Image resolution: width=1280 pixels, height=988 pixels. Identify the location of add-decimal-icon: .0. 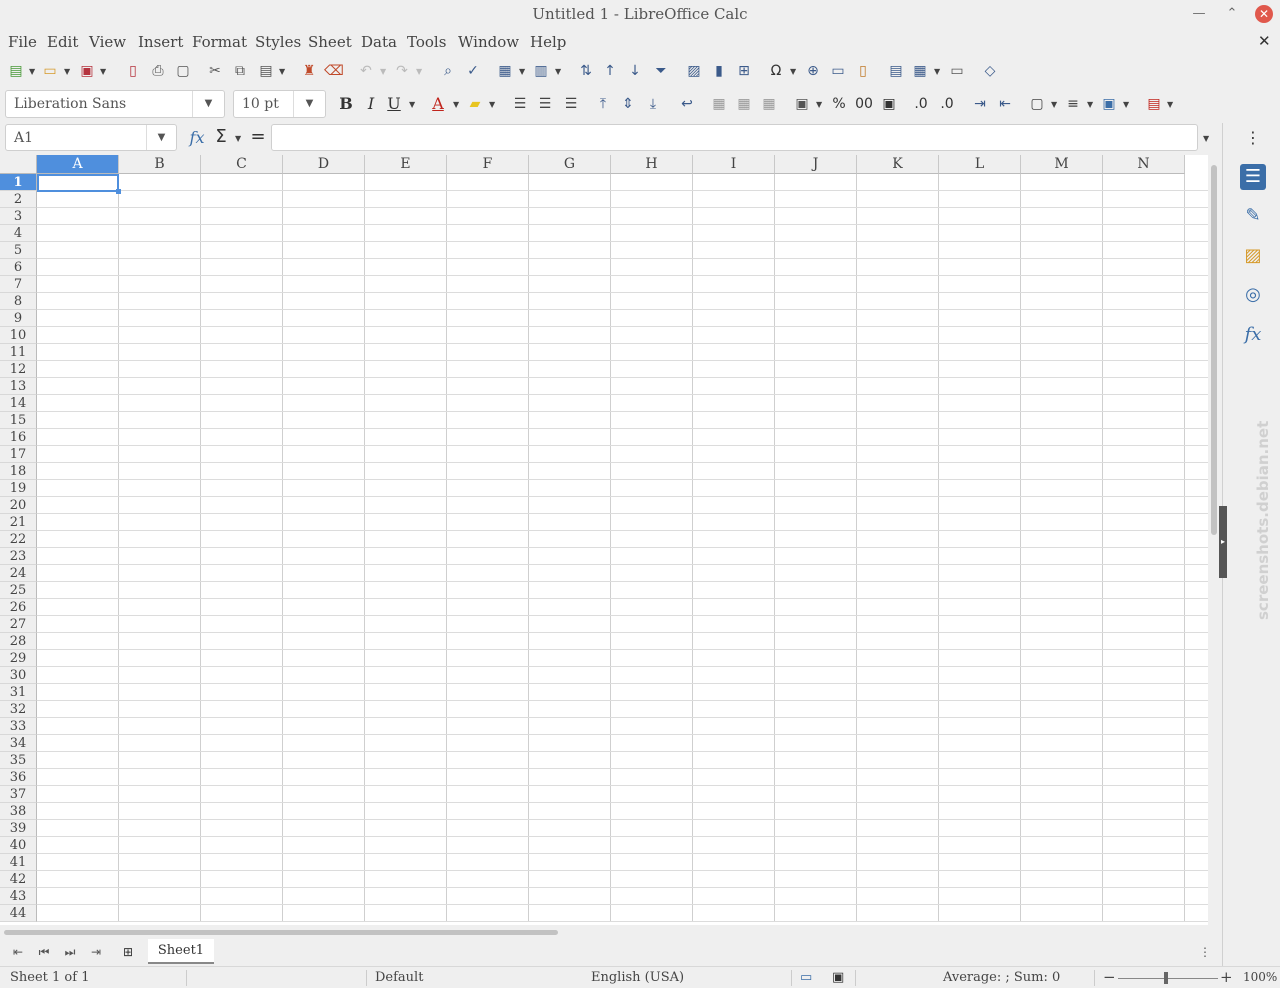
(921, 104).